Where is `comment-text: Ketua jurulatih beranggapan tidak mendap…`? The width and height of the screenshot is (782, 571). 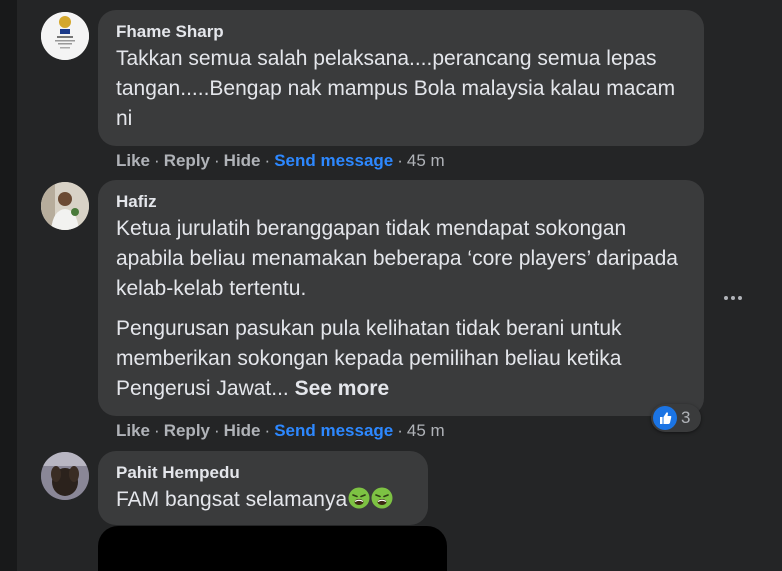 comment-text: Ketua jurulatih beranggapan tidak mendap… is located at coordinates (397, 258).